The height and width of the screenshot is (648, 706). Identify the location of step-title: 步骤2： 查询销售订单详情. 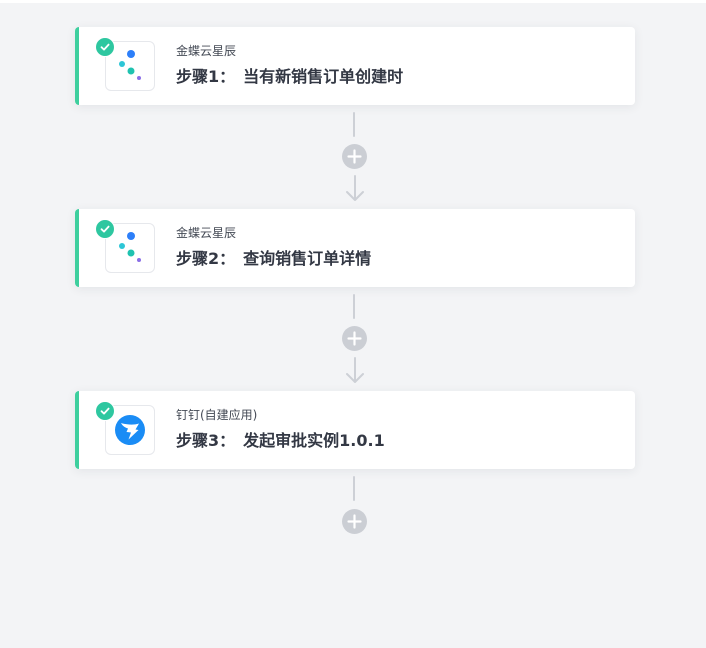
(273, 259).